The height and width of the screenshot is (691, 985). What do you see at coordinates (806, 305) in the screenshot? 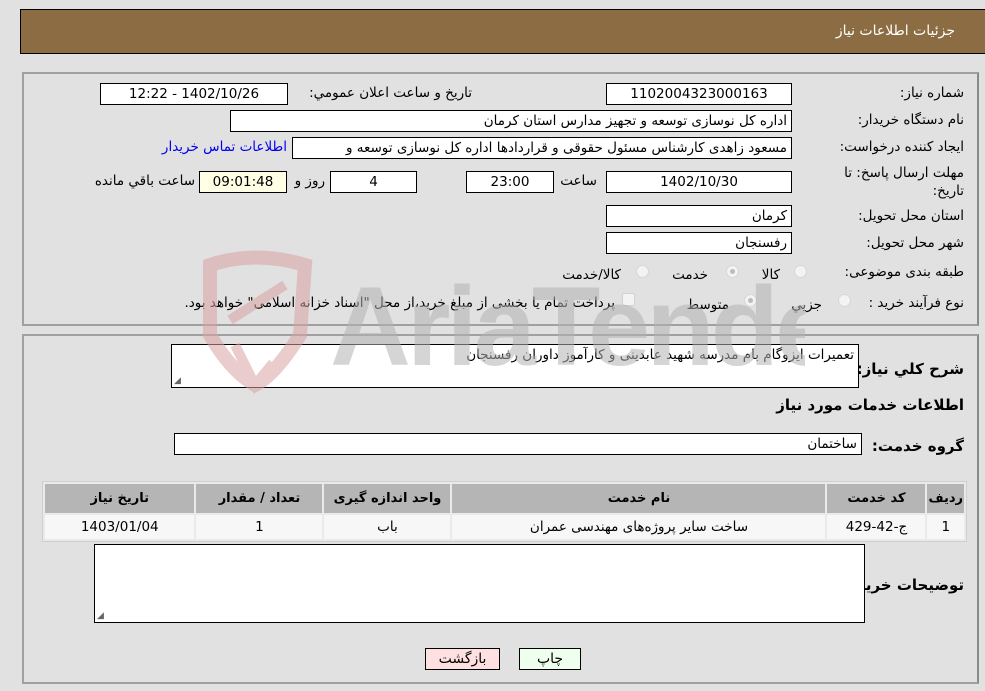
I see `purchase-type-option-minor: جزيي` at bounding box center [806, 305].